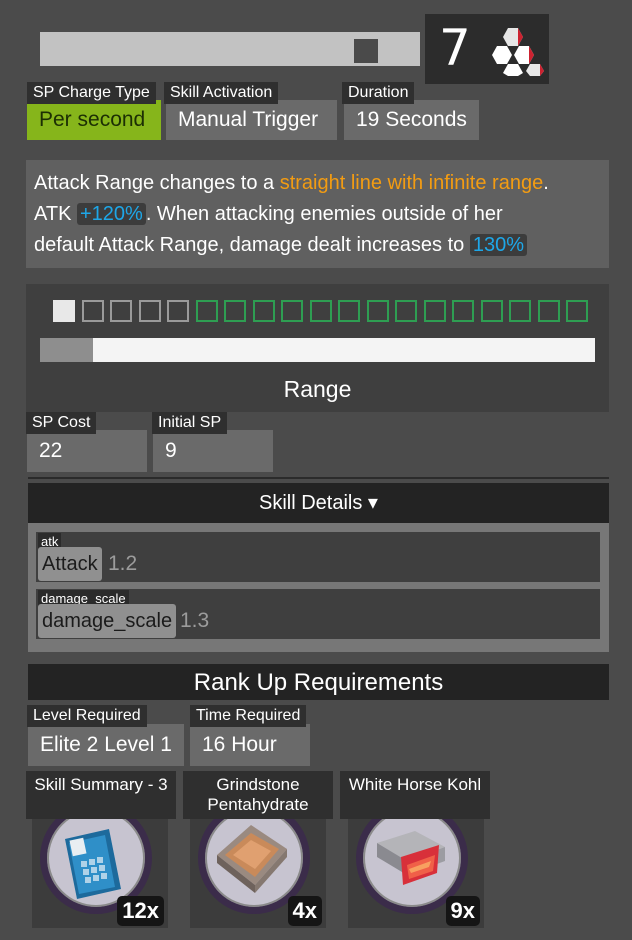 The image size is (632, 940). I want to click on material-quantity: 12x, so click(140, 911).